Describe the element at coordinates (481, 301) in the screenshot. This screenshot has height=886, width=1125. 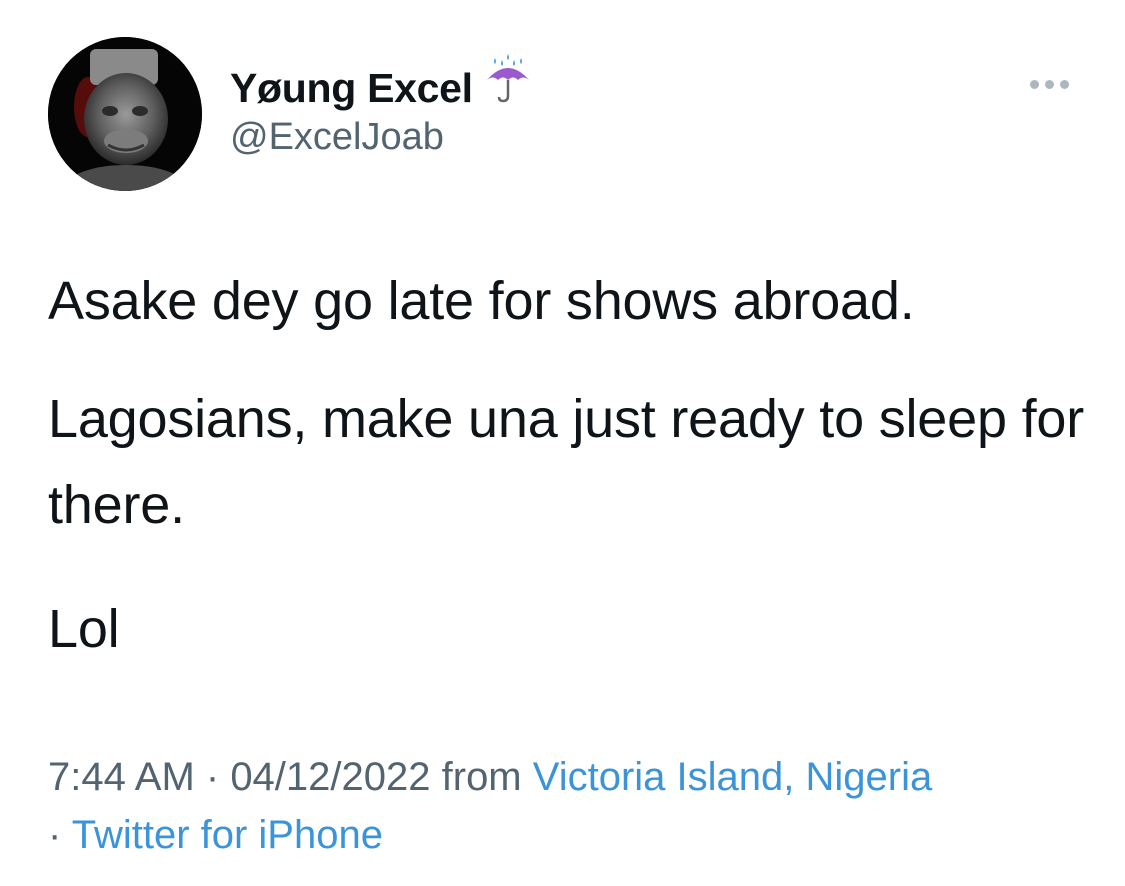
I see `tweet-paragraph: Asake dey go late for shows abroad.` at that location.